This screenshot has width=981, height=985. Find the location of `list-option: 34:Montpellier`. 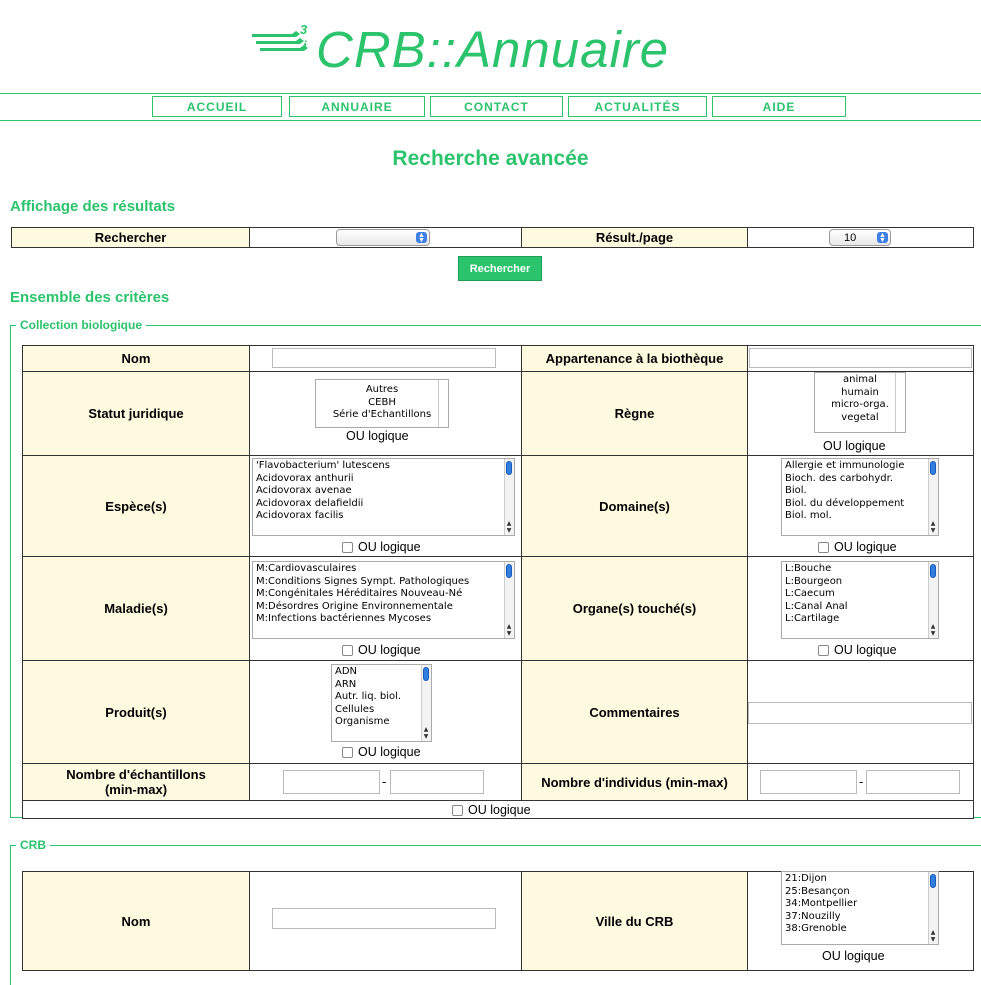

list-option: 34:Montpellier is located at coordinates (860, 904).